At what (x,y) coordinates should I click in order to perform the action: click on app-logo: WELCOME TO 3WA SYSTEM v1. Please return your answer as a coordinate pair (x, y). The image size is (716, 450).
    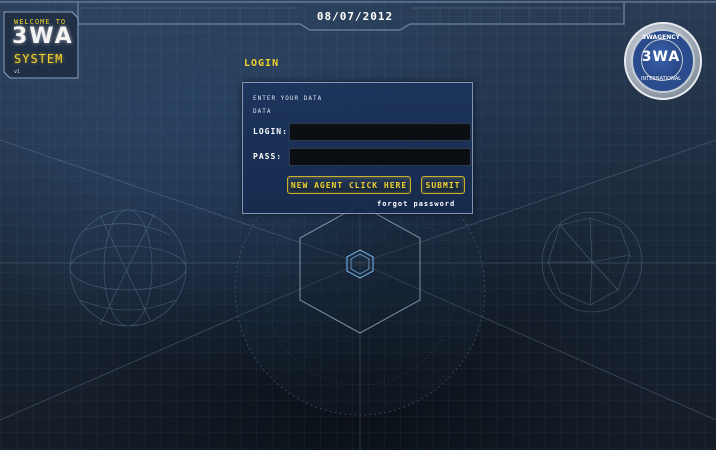
    Looking at the image, I should click on (42, 47).